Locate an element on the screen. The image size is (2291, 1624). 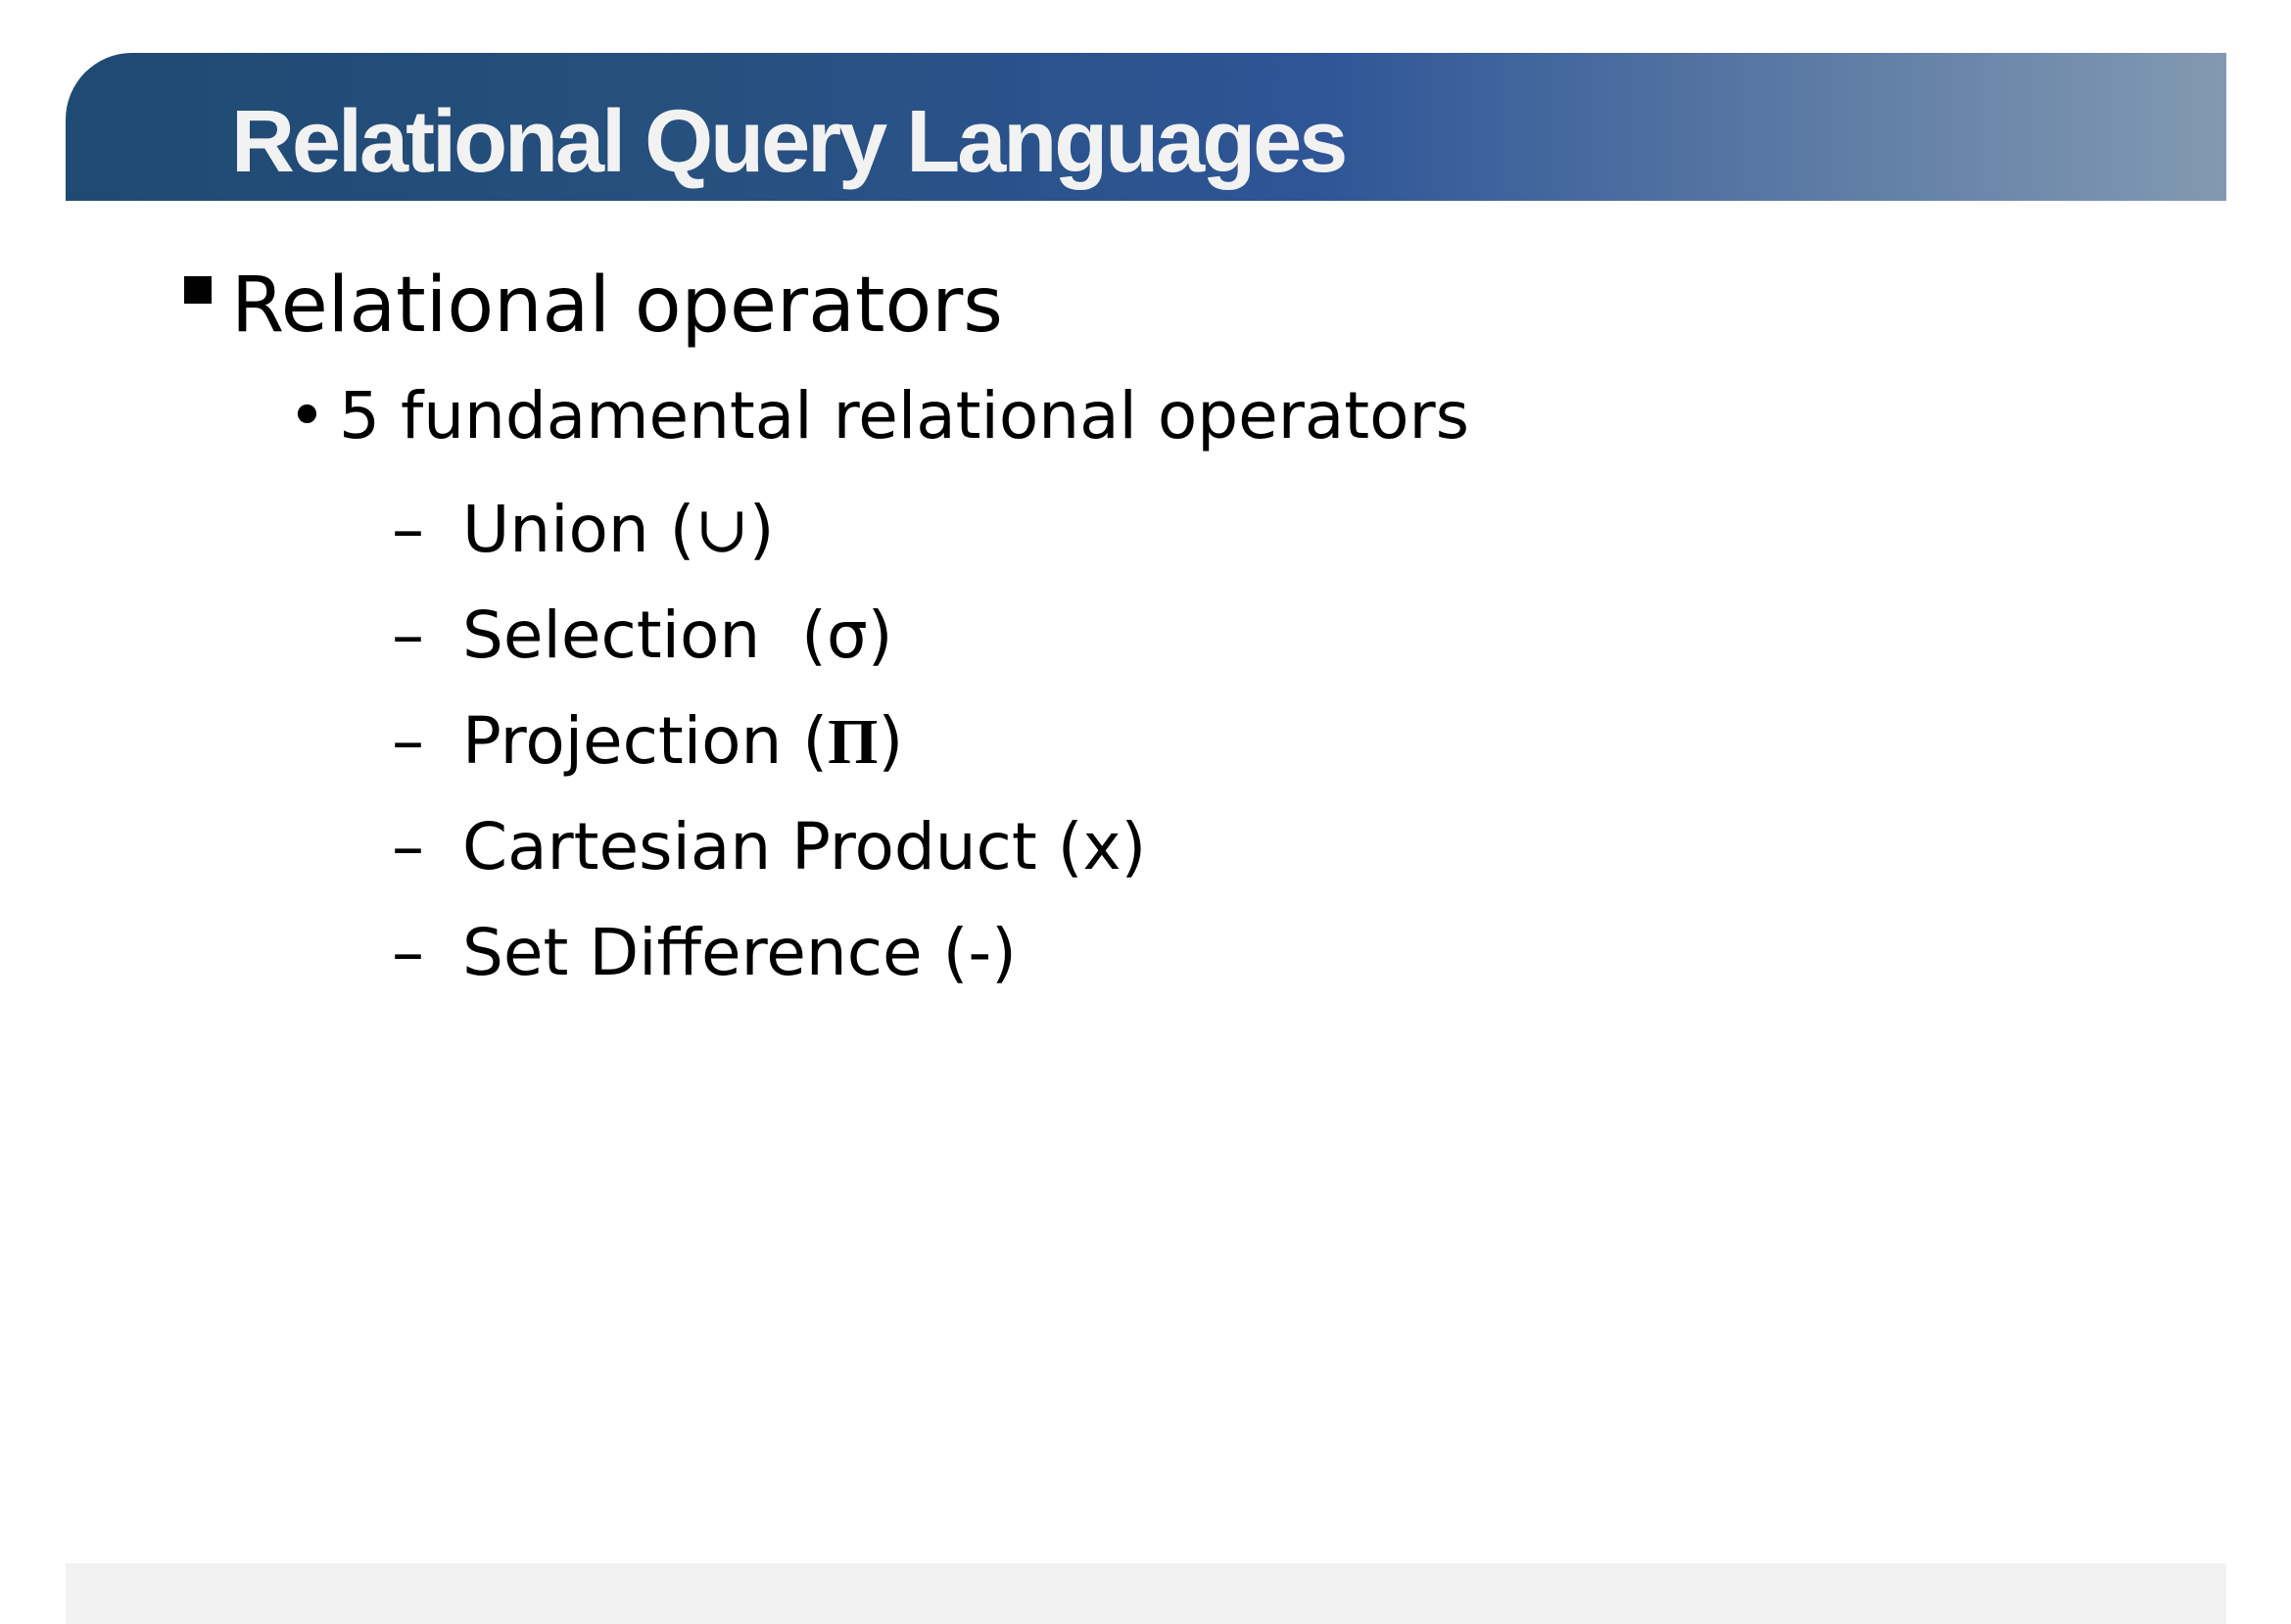
operator-item-set-difference: – Set Difference (-) is located at coordinates (704, 953).